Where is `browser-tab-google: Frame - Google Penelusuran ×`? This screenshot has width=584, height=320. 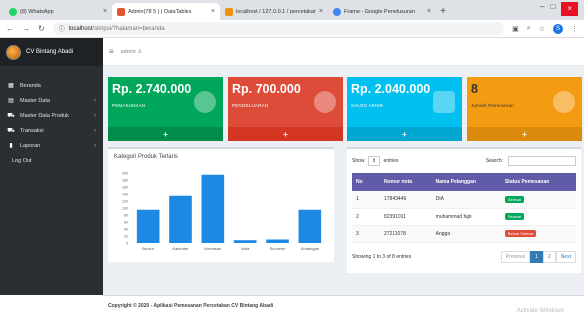 browser-tab-google: Frame - Google Penelusuran × is located at coordinates (382, 11).